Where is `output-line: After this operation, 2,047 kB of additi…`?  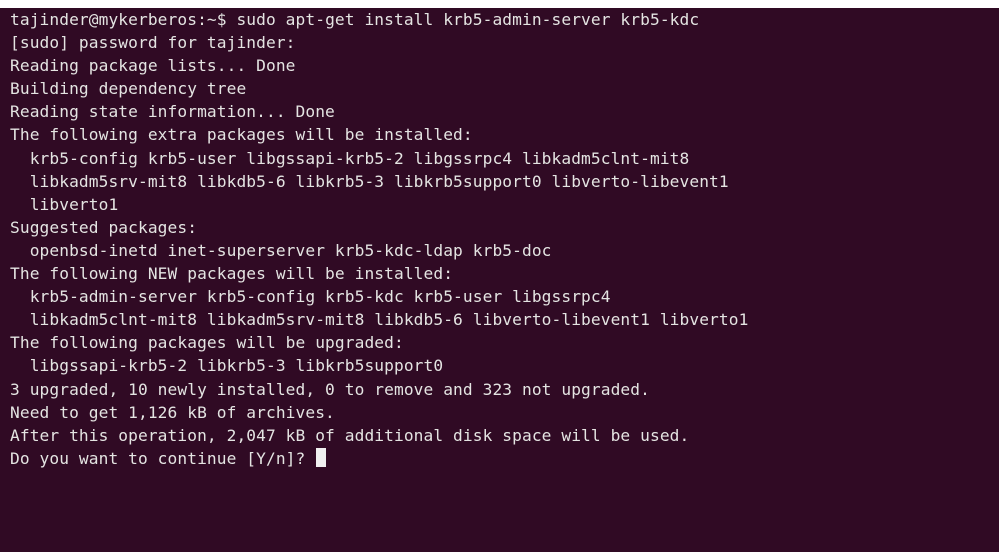 output-line: After this operation, 2,047 kB of additi… is located at coordinates (350, 435).